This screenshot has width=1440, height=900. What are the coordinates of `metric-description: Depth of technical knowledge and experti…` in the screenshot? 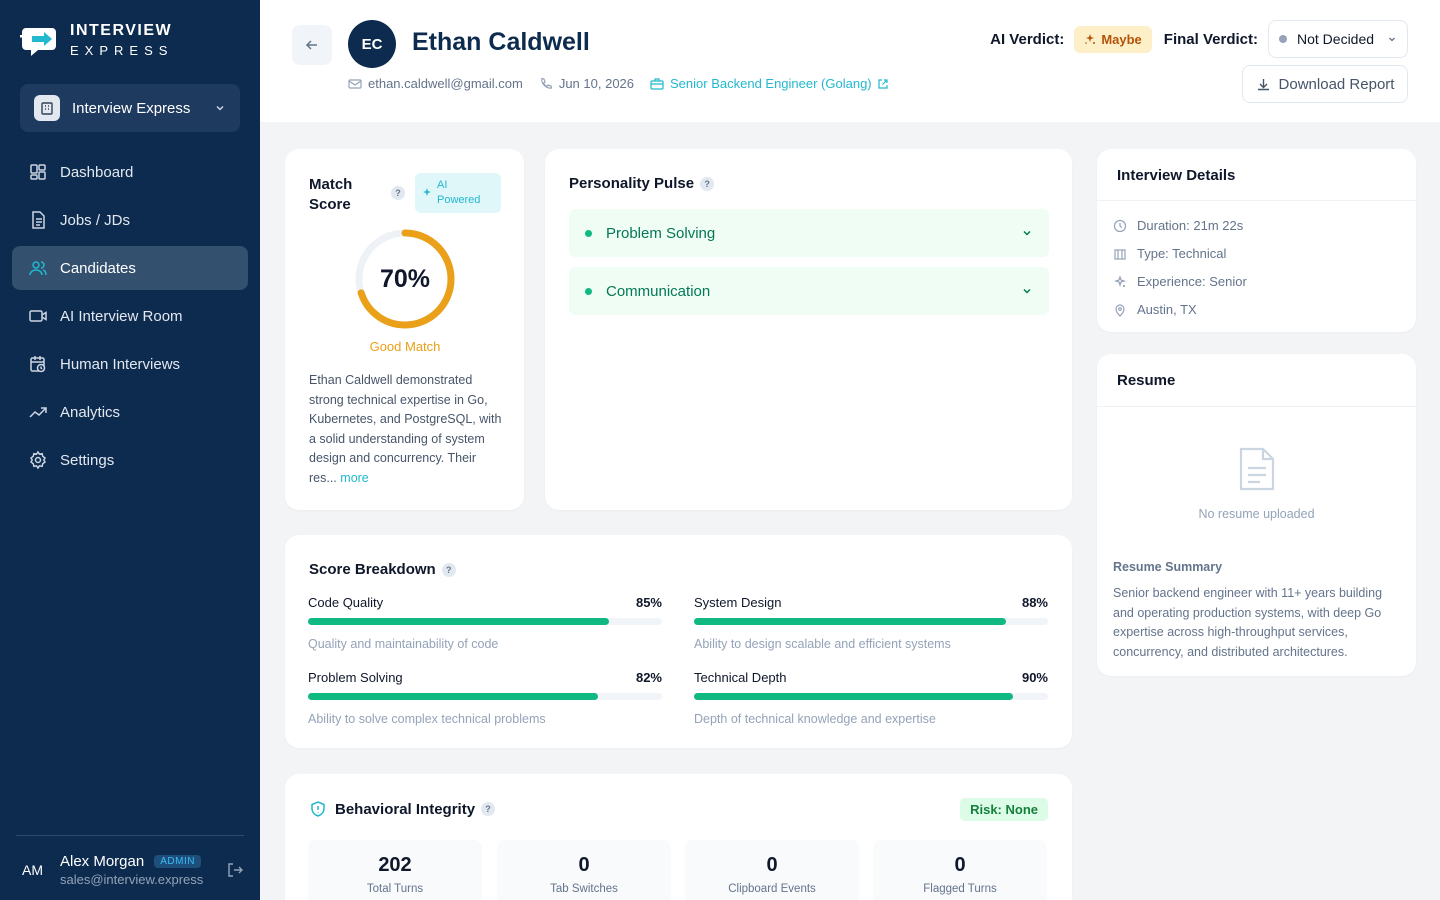 It's located at (815, 719).